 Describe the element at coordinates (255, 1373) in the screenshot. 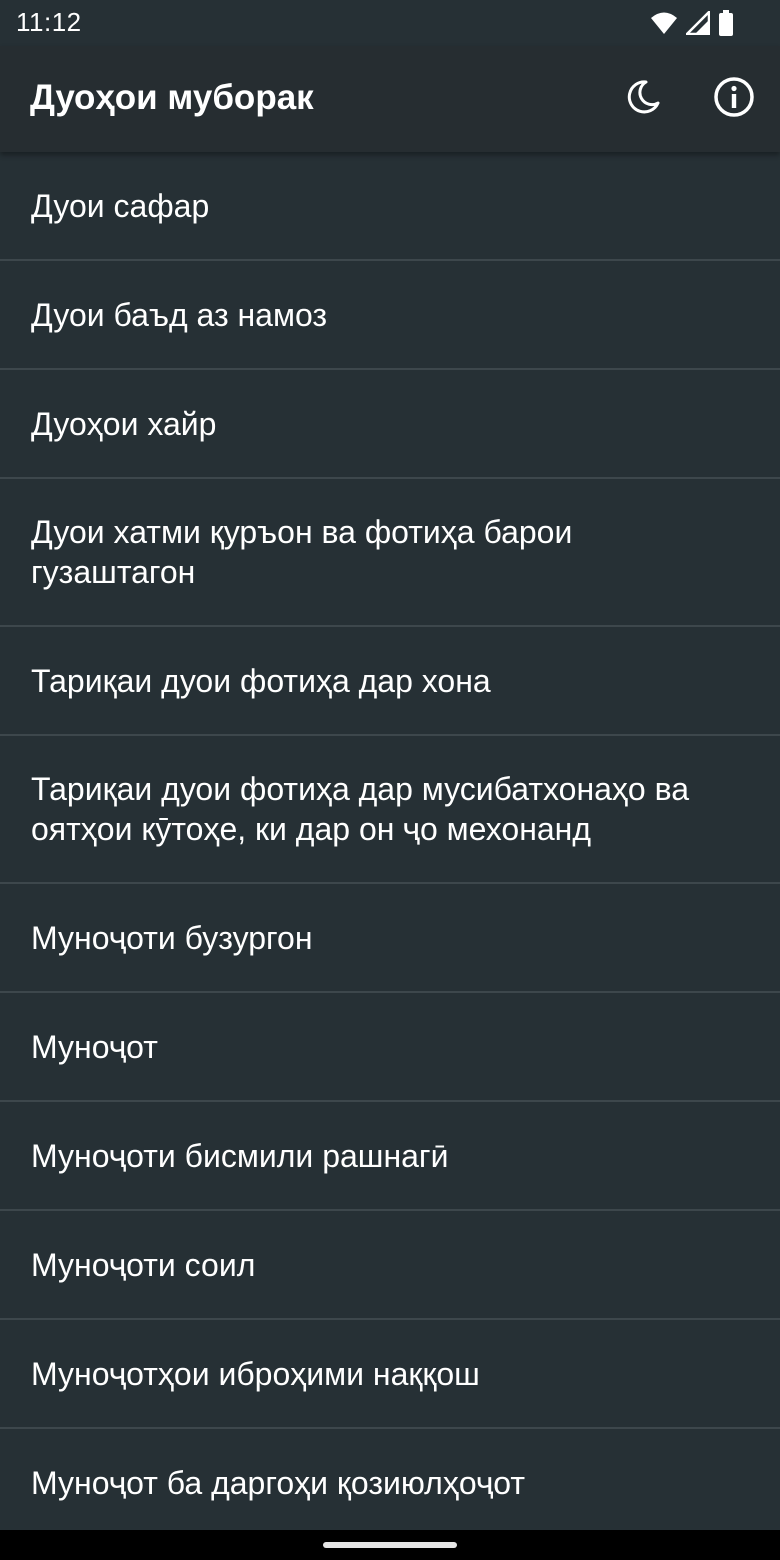

I see `list-item-label: Муноҷотҳои иброҳими наққош` at that location.